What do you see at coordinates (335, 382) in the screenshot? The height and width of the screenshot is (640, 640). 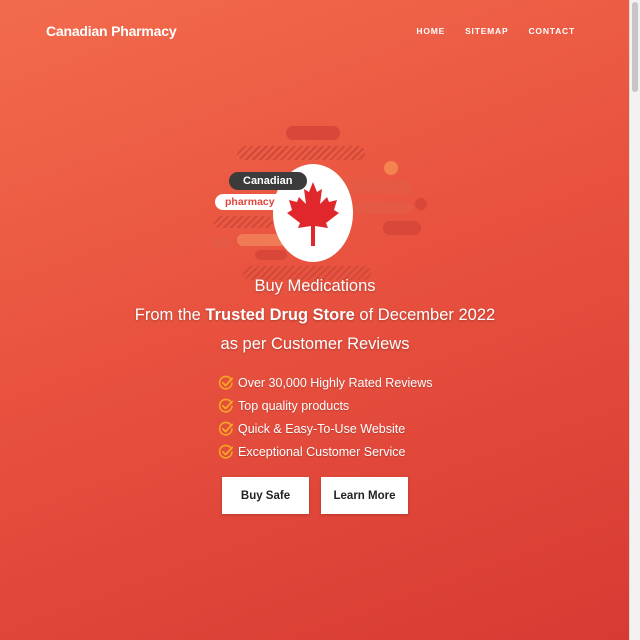 I see `feature-text: Over 30,000 Highly Rated Reviews` at bounding box center [335, 382].